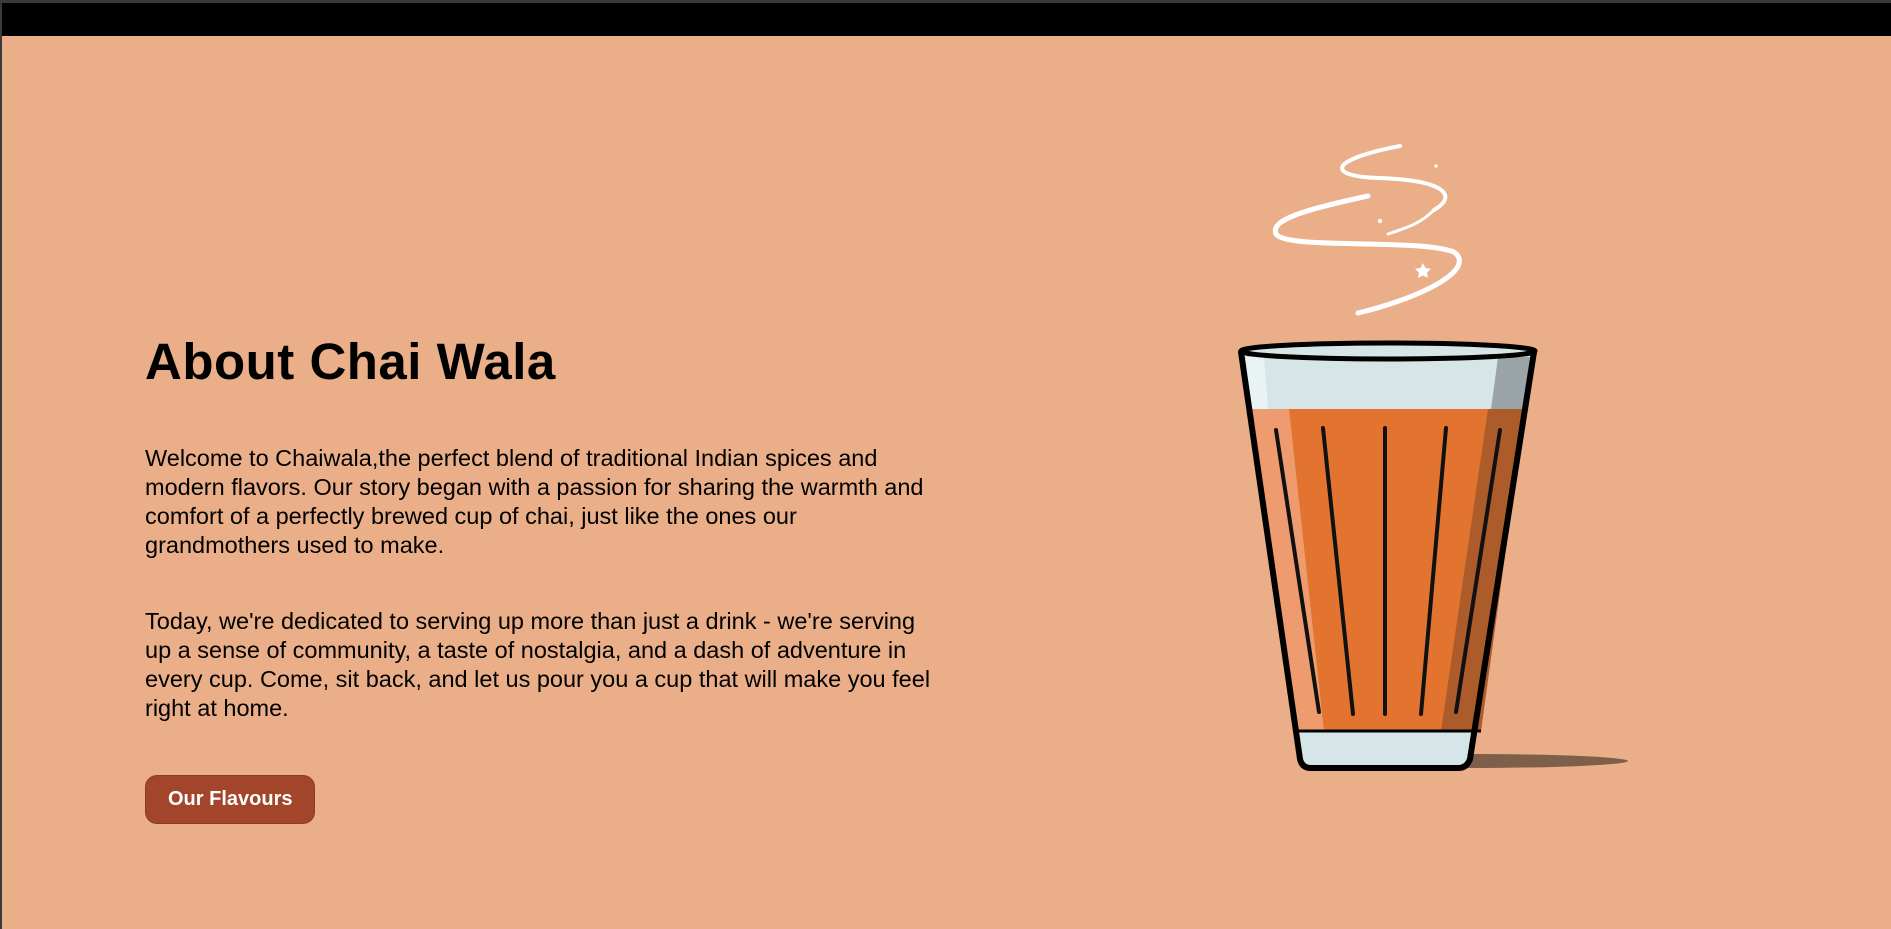  I want to click on steam-icon, so click(1367, 230).